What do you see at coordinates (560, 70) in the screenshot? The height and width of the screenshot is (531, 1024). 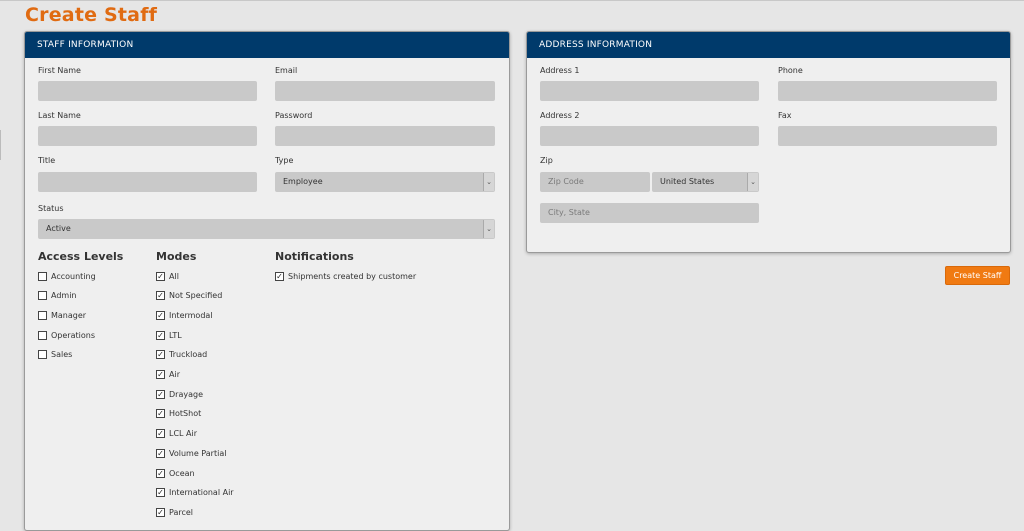 I see `address1-label: Address 1` at bounding box center [560, 70].